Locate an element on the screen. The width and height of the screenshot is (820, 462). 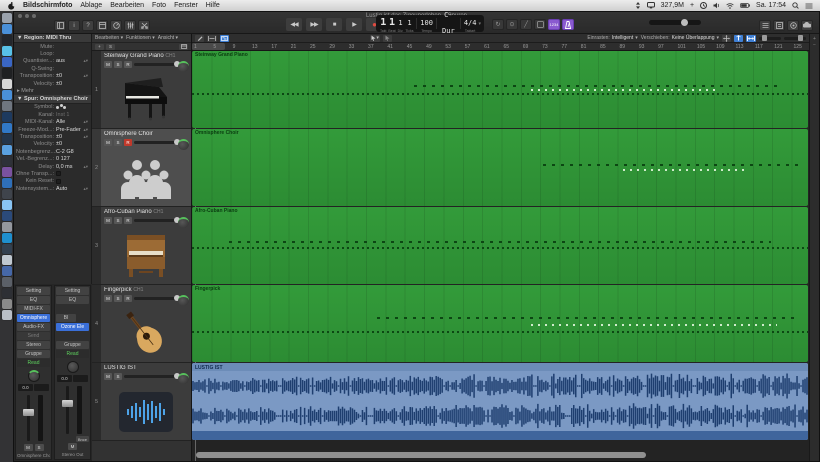
apple-loops-icon is located at coordinates (793, 25).